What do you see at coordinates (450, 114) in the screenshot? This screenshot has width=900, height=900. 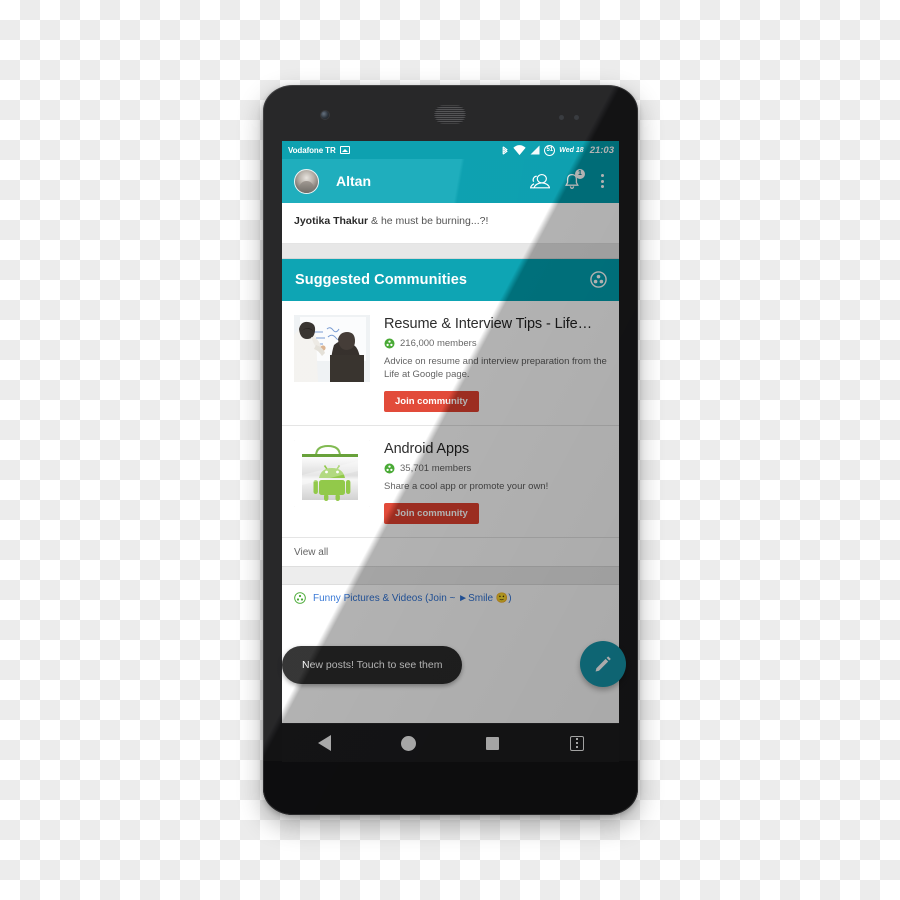 I see `earpiece-speaker` at bounding box center [450, 114].